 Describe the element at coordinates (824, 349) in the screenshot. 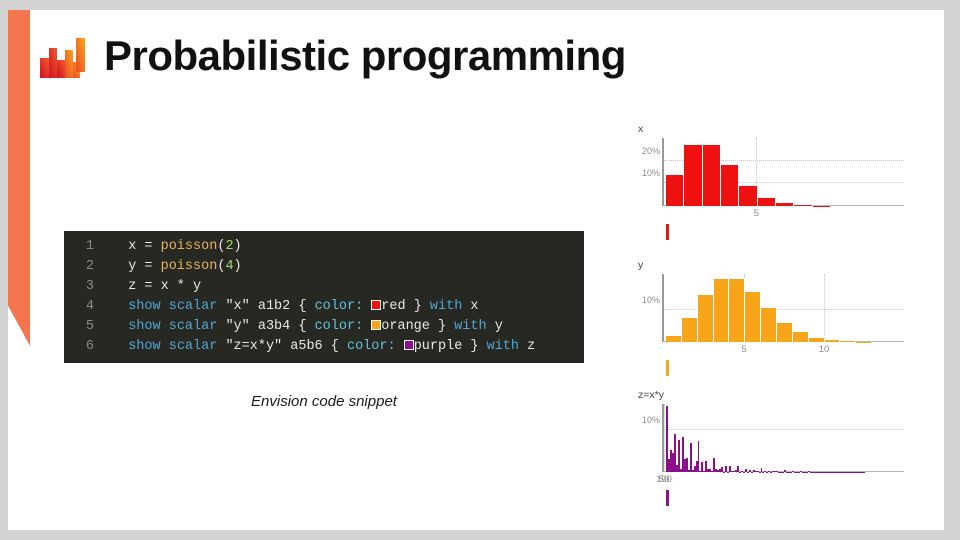

I see `x-axis-tick-label: 10` at that location.